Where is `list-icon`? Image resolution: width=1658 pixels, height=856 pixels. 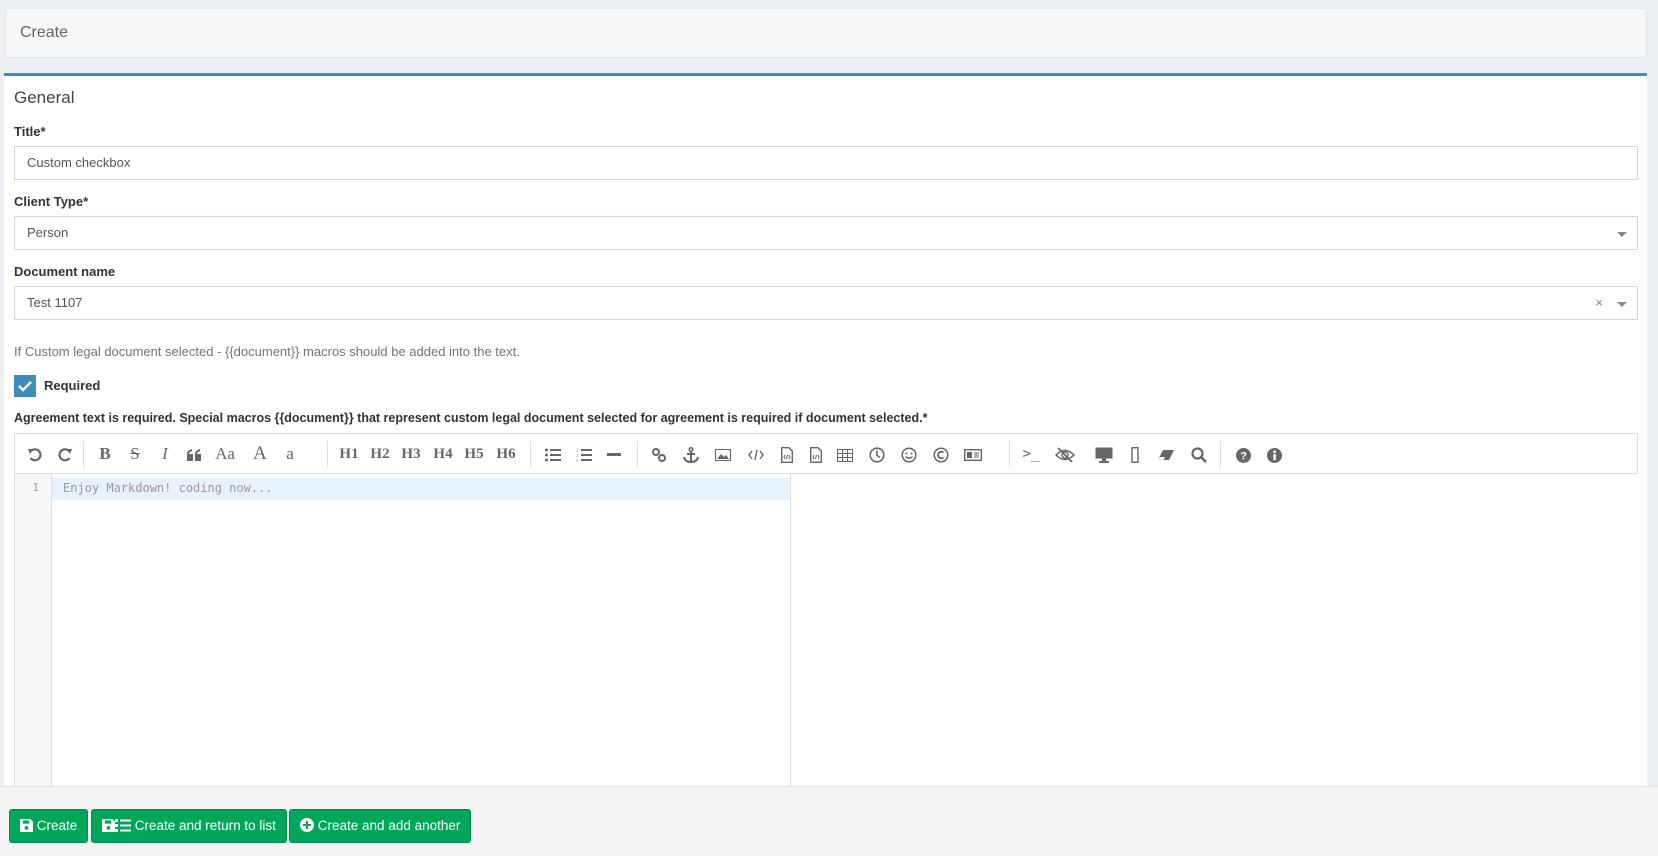 list-icon is located at coordinates (123, 825).